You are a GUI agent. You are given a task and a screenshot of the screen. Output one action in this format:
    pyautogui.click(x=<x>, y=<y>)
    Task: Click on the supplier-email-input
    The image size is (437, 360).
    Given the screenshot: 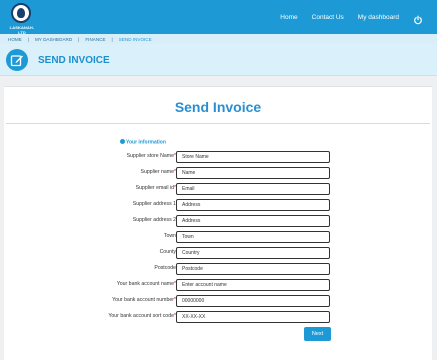 What is the action you would take?
    pyautogui.click(x=253, y=189)
    